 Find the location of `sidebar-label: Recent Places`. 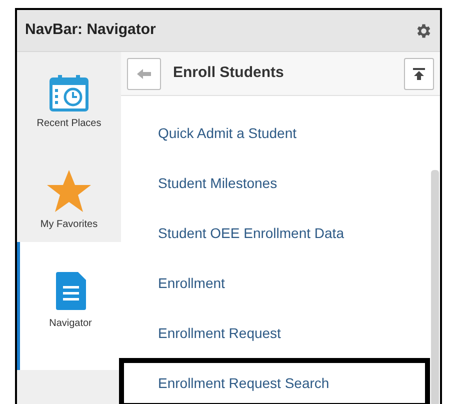

sidebar-label: Recent Places is located at coordinates (69, 124).